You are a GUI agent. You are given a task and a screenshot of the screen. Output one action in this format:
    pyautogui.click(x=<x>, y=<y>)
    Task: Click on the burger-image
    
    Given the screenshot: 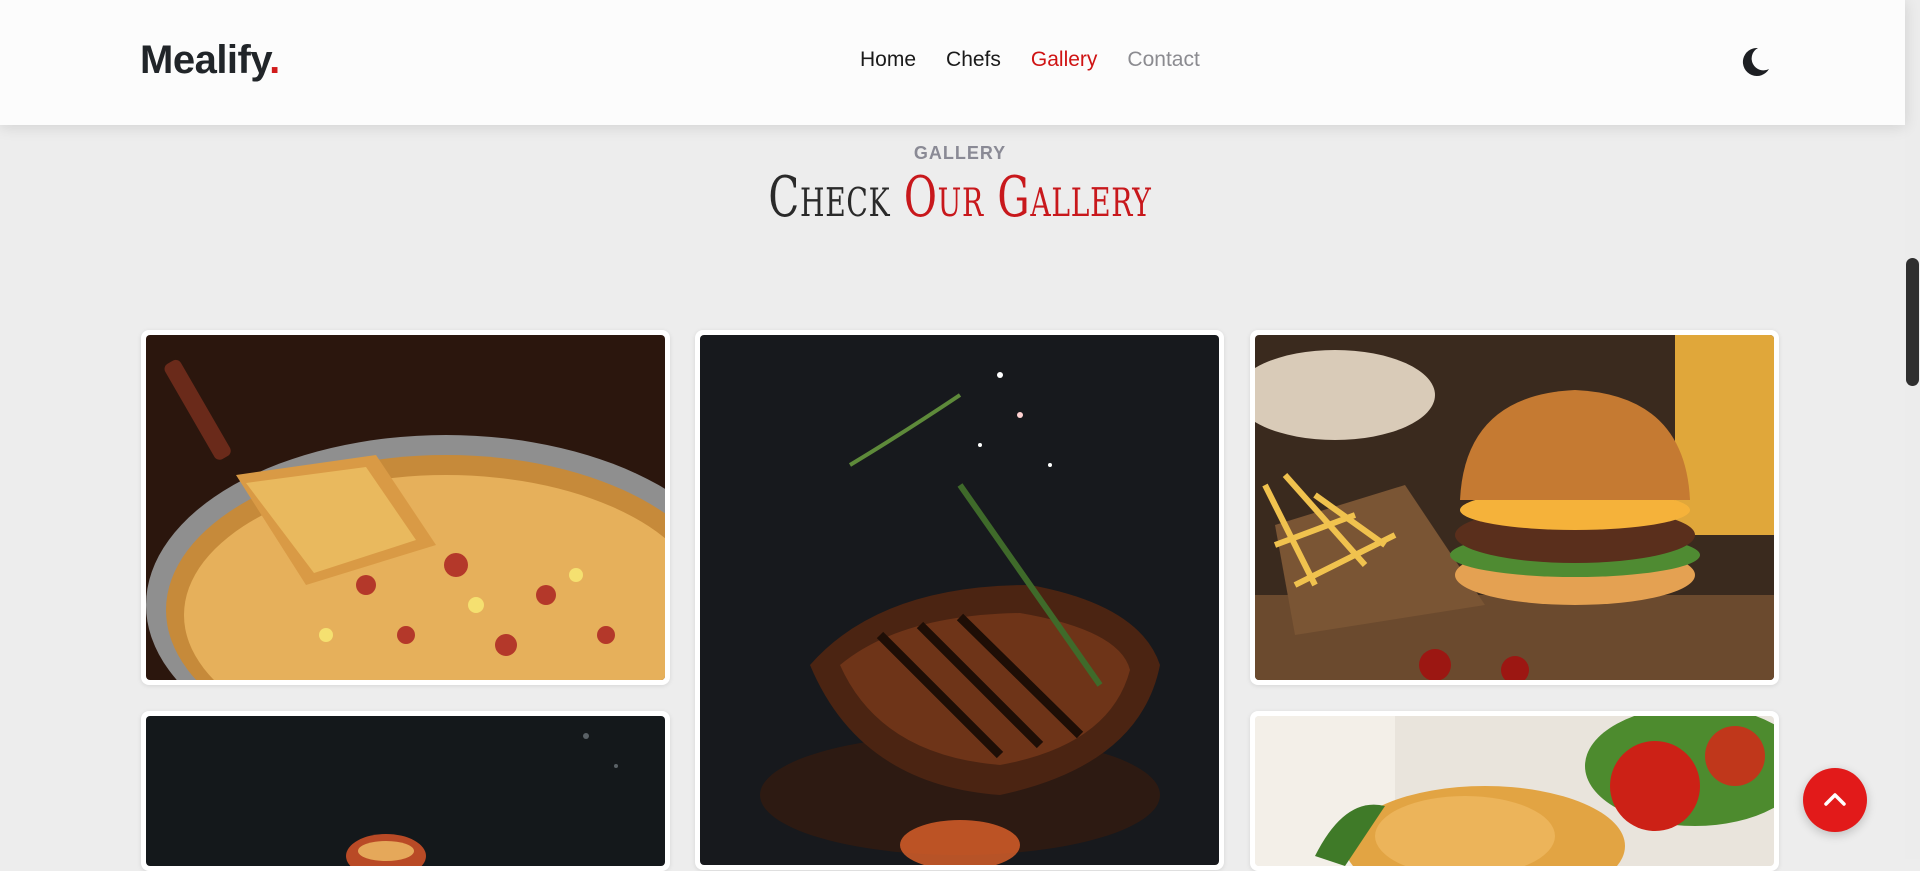 What is the action you would take?
    pyautogui.click(x=1514, y=507)
    